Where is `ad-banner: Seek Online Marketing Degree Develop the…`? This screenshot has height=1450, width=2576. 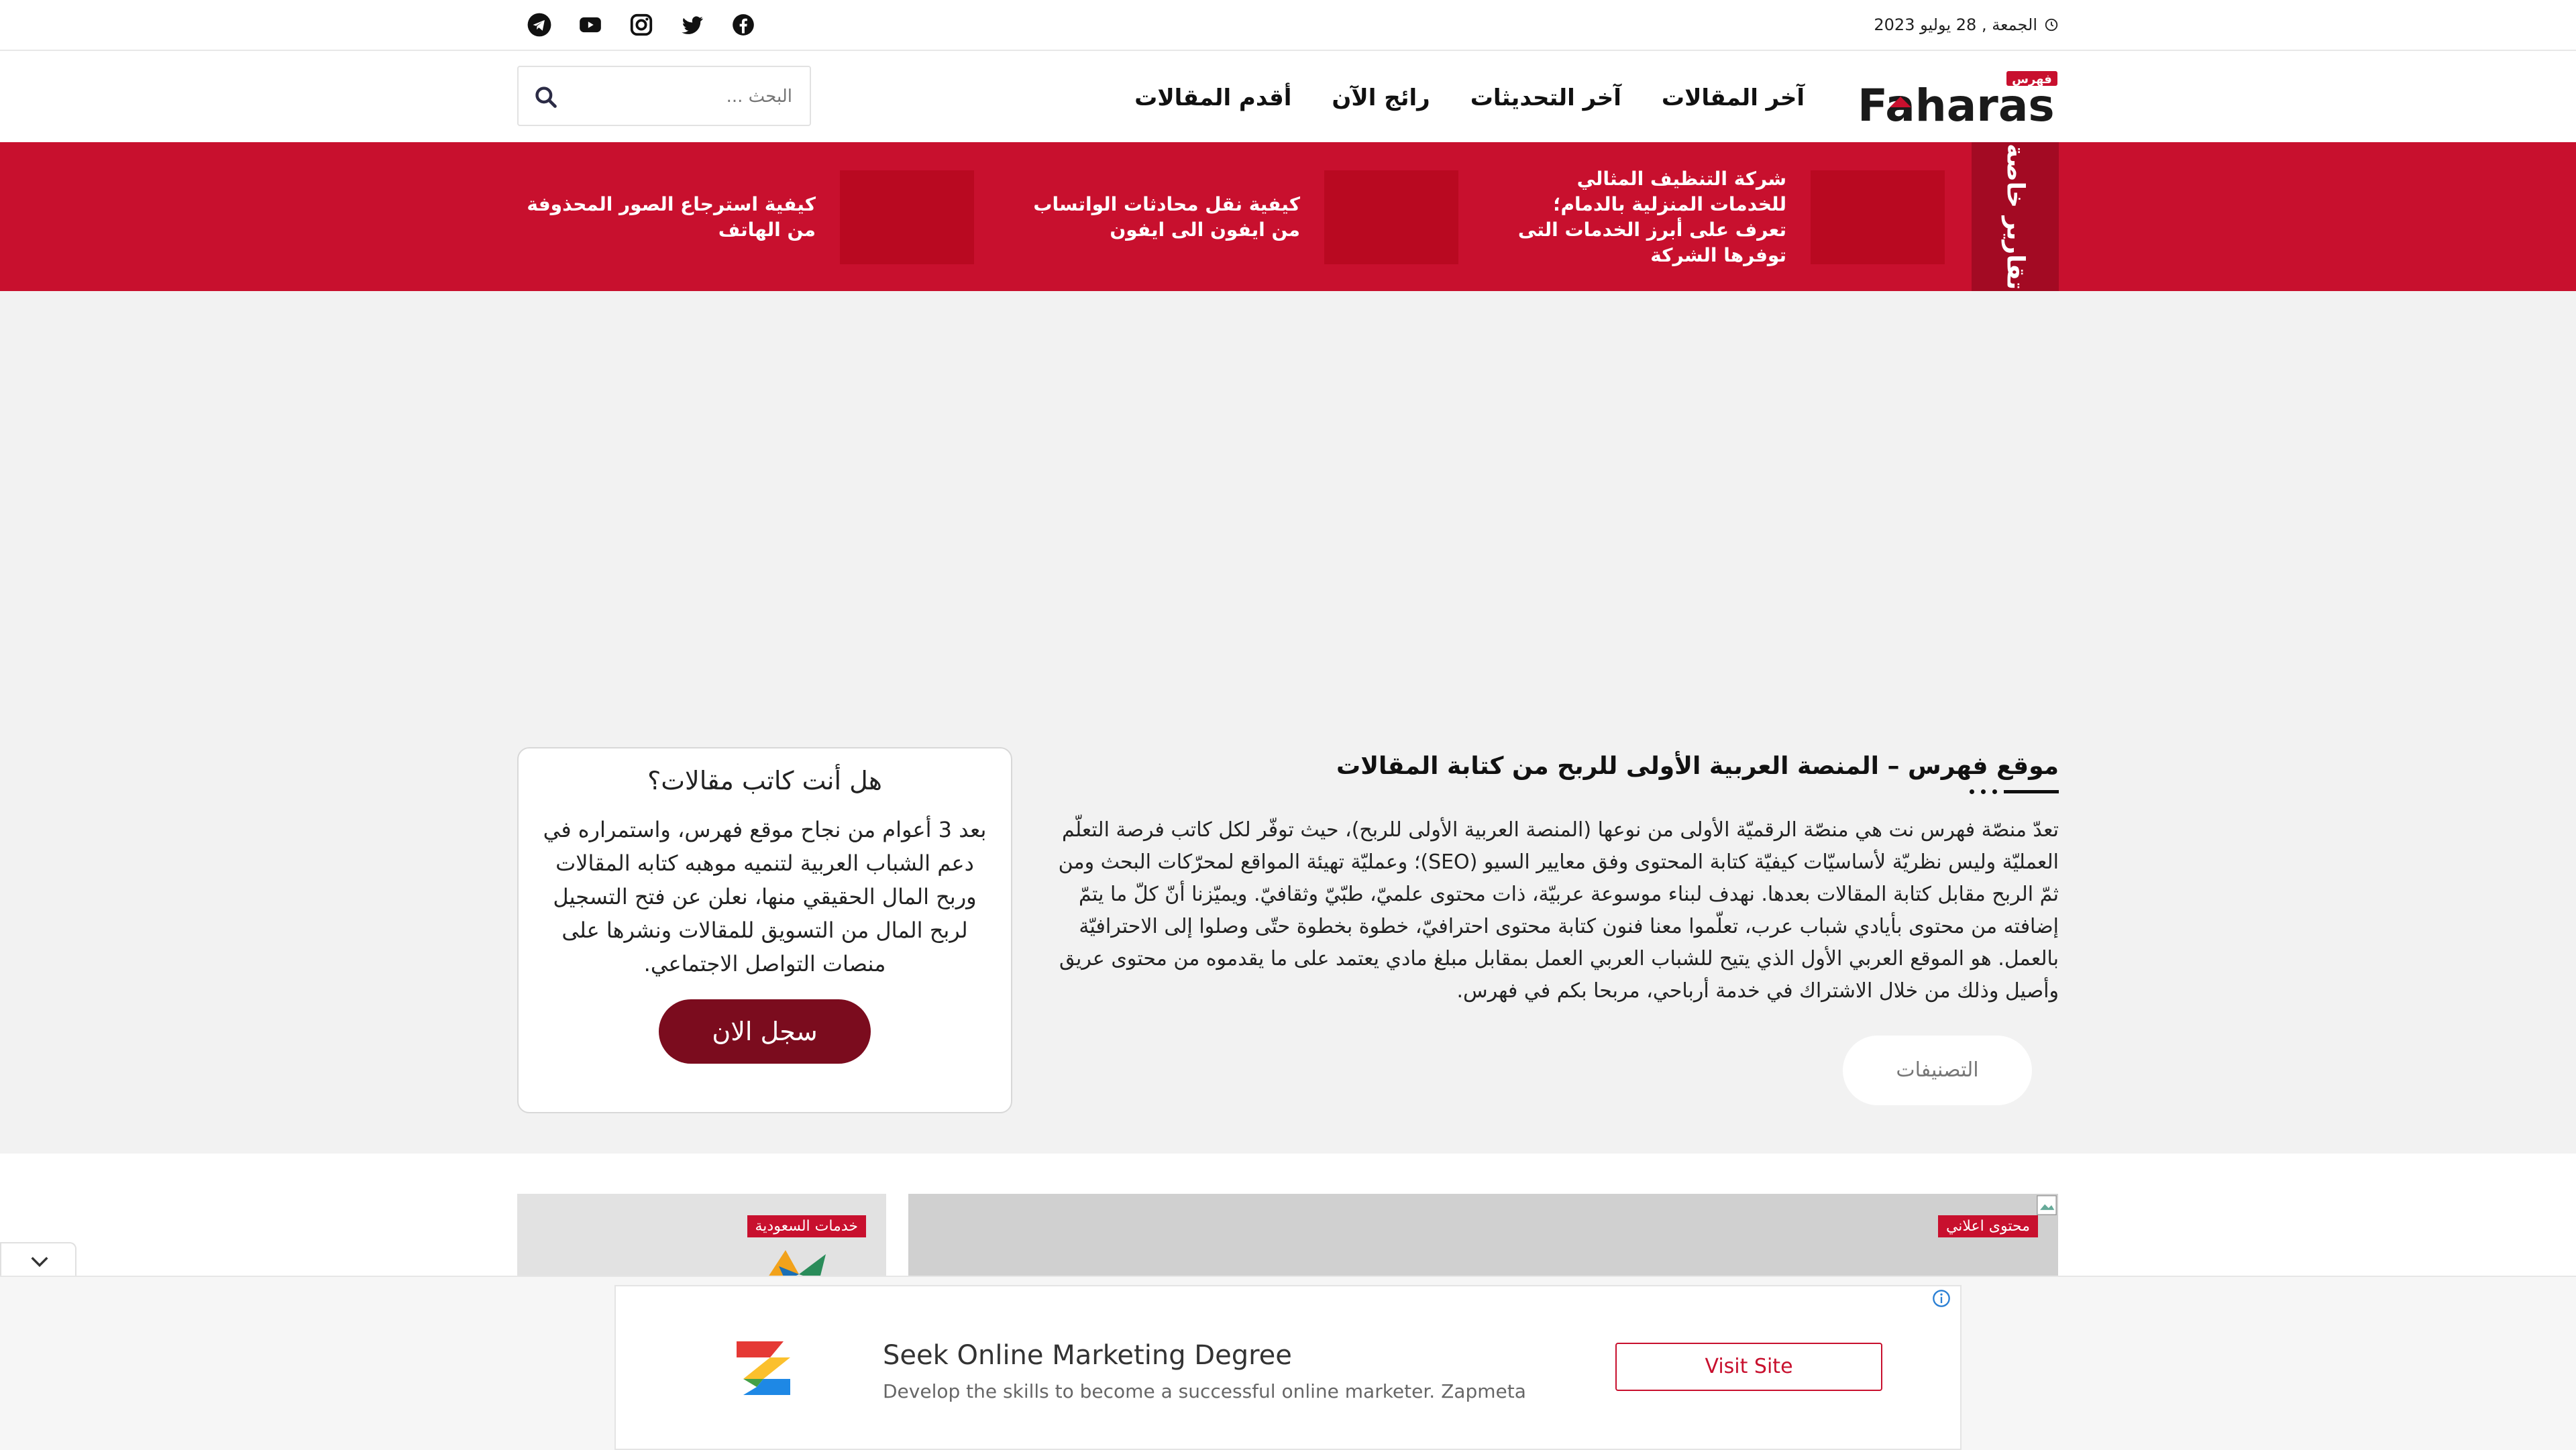 ad-banner: Seek Online Marketing Degree Develop the… is located at coordinates (1288, 1367).